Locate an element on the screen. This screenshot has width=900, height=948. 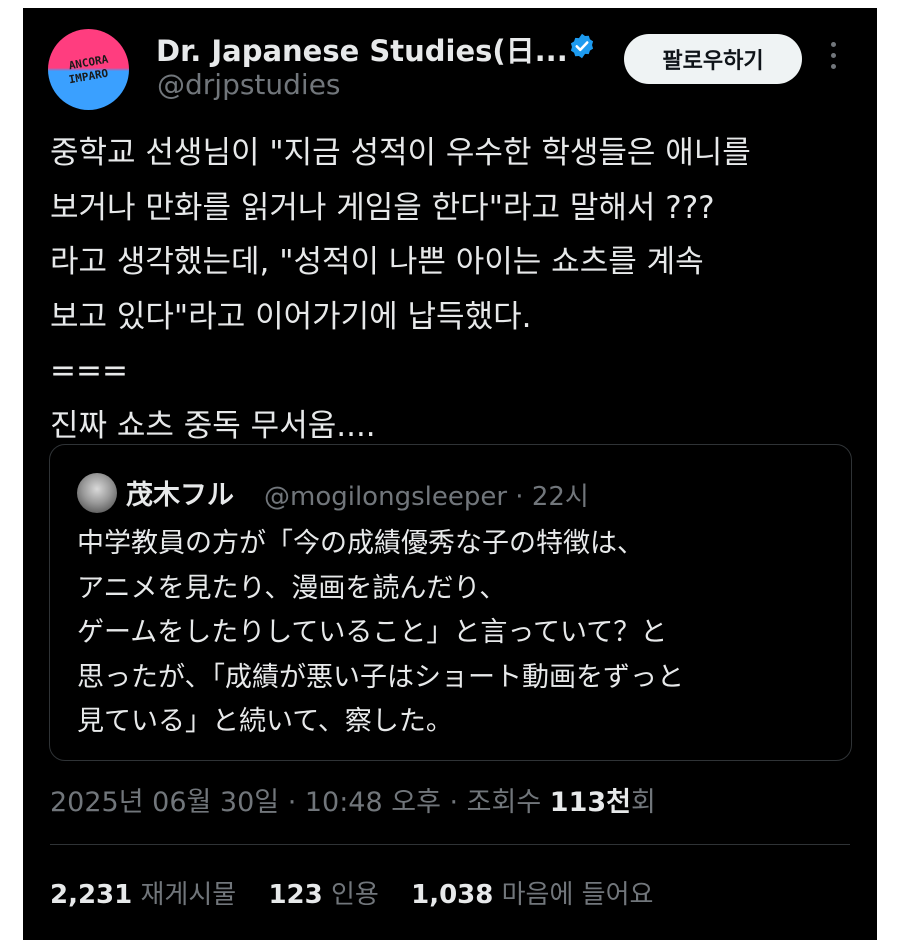
more-options-icon is located at coordinates (833, 58).